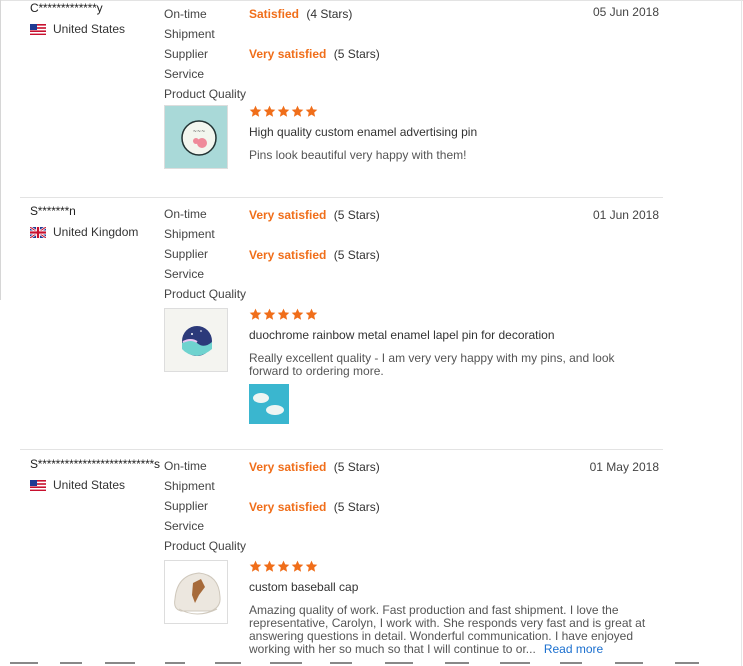  I want to click on buyer-country: United Kingdom, so click(96, 232).